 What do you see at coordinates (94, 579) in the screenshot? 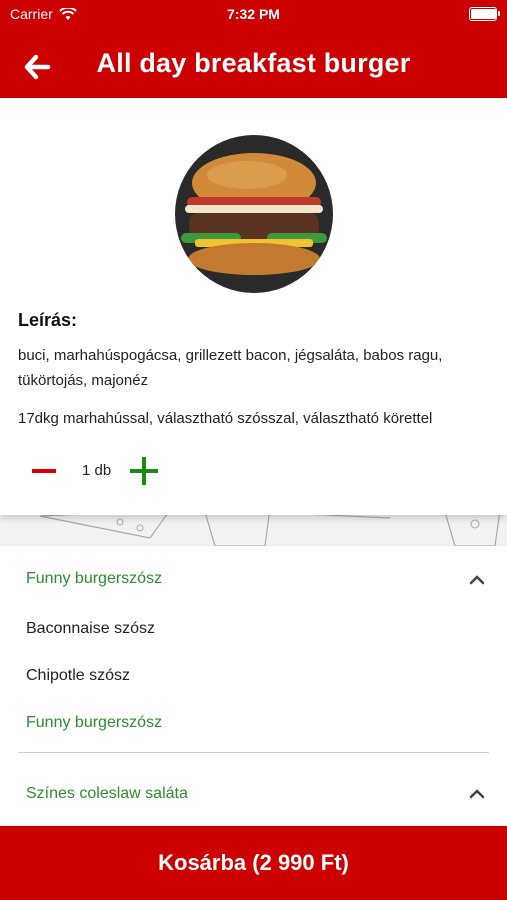
I see `sauce-group-header: Funny burgerszósz` at bounding box center [94, 579].